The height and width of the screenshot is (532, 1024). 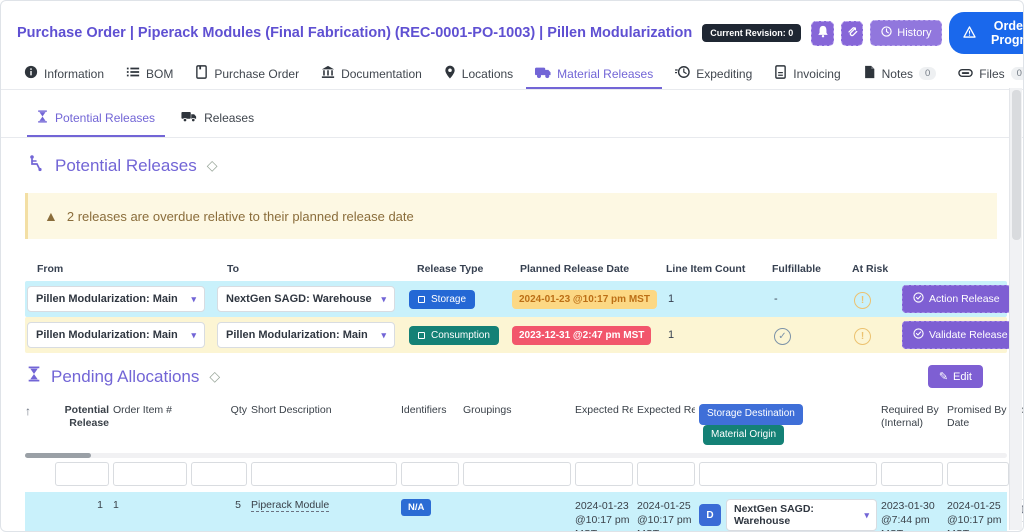 I want to click on col-expected-rel: Expected Rel, so click(x=604, y=410).